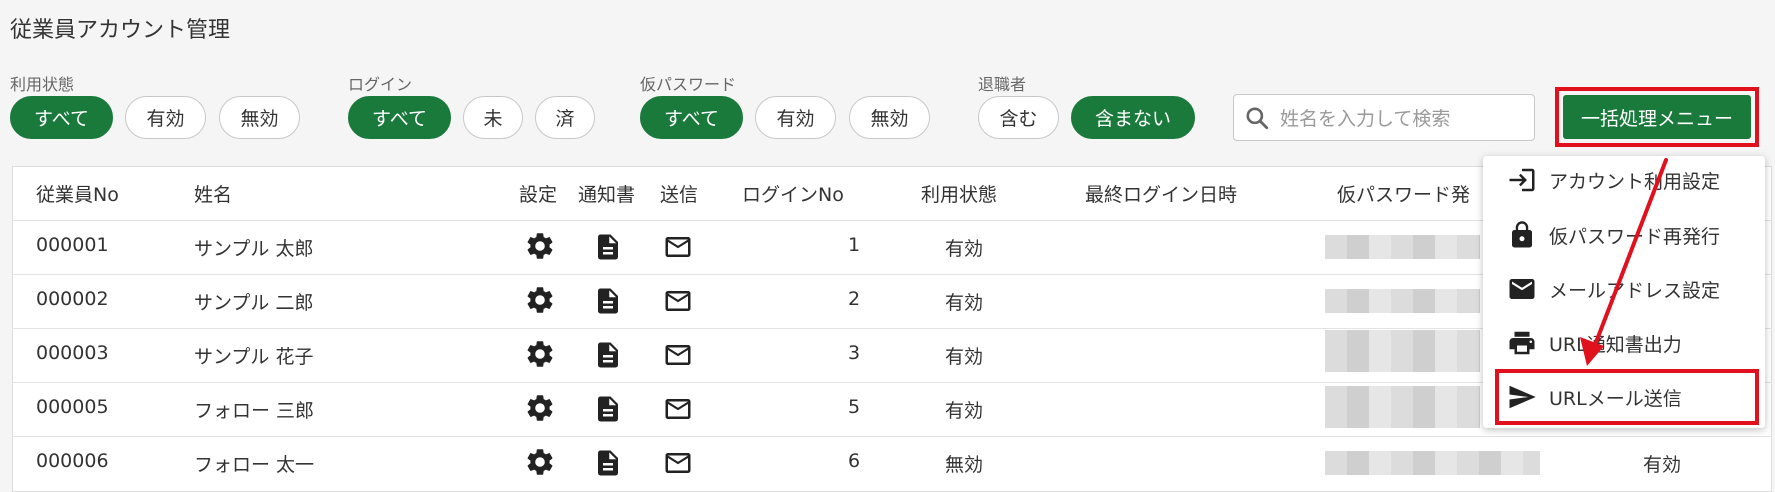  I want to click on annotation-arrow, so click(1624, 262).